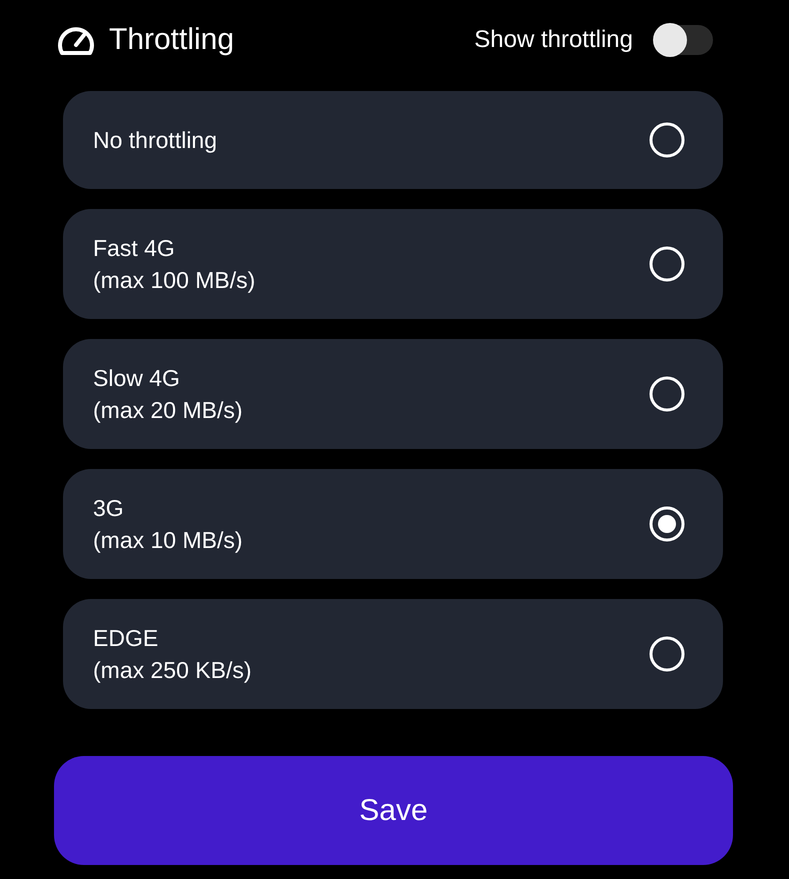 The width and height of the screenshot is (789, 879). Describe the element at coordinates (137, 378) in the screenshot. I see `option-label: Slow 4G` at that location.